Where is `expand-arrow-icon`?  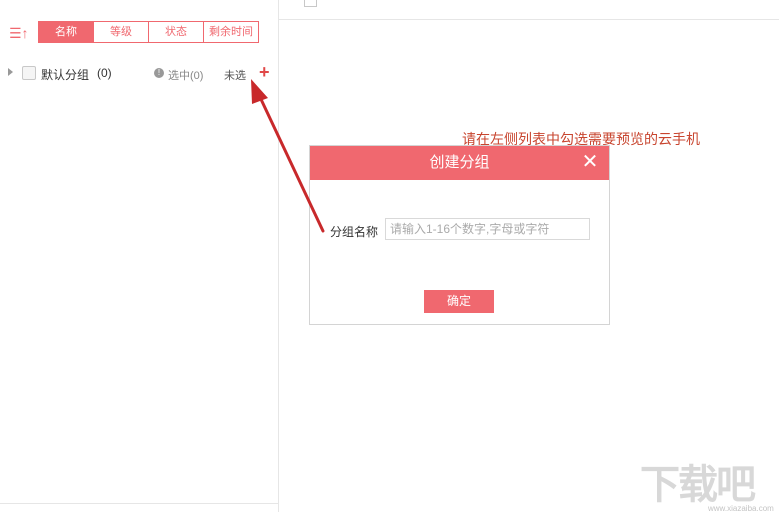 expand-arrow-icon is located at coordinates (10, 72).